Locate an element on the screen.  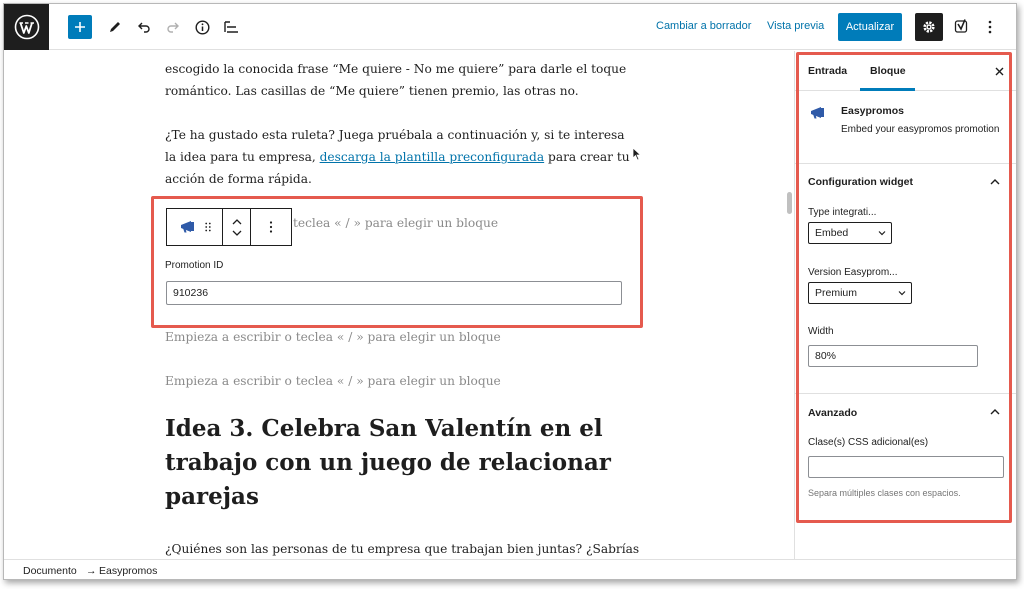
info-icon is located at coordinates (202, 27).